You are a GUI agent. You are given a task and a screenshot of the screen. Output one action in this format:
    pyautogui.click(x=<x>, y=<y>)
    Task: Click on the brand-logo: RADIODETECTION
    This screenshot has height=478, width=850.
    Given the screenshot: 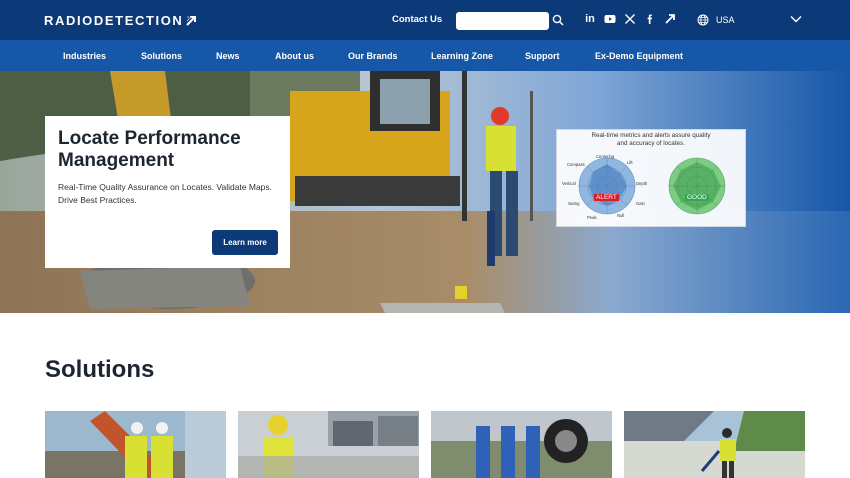 What is the action you would take?
    pyautogui.click(x=120, y=20)
    